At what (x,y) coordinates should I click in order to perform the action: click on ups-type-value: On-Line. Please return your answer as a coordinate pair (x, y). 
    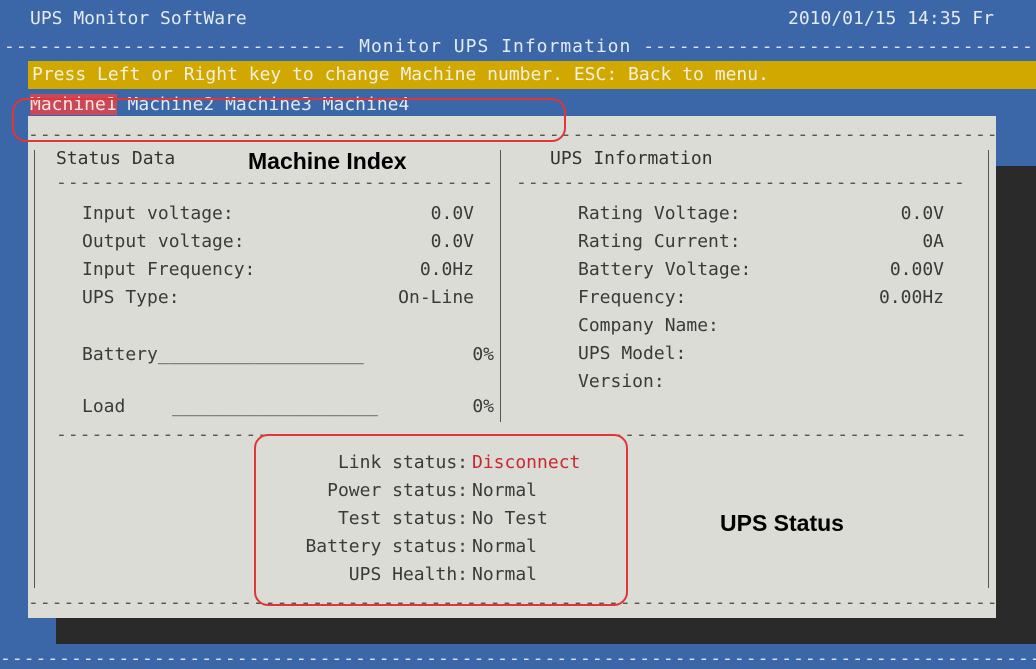
    Looking at the image, I should click on (436, 297).